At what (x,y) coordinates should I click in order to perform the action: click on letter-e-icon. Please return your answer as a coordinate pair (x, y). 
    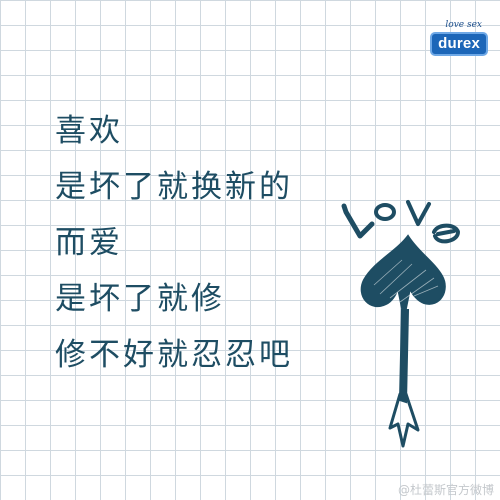
    Looking at the image, I should click on (446, 233).